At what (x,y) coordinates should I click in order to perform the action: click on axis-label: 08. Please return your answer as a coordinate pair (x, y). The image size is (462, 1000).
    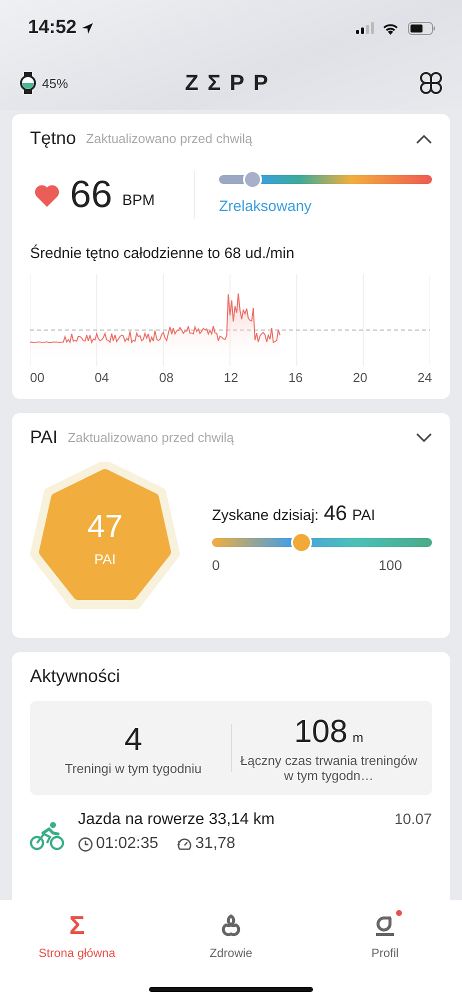
    Looking at the image, I should click on (166, 377).